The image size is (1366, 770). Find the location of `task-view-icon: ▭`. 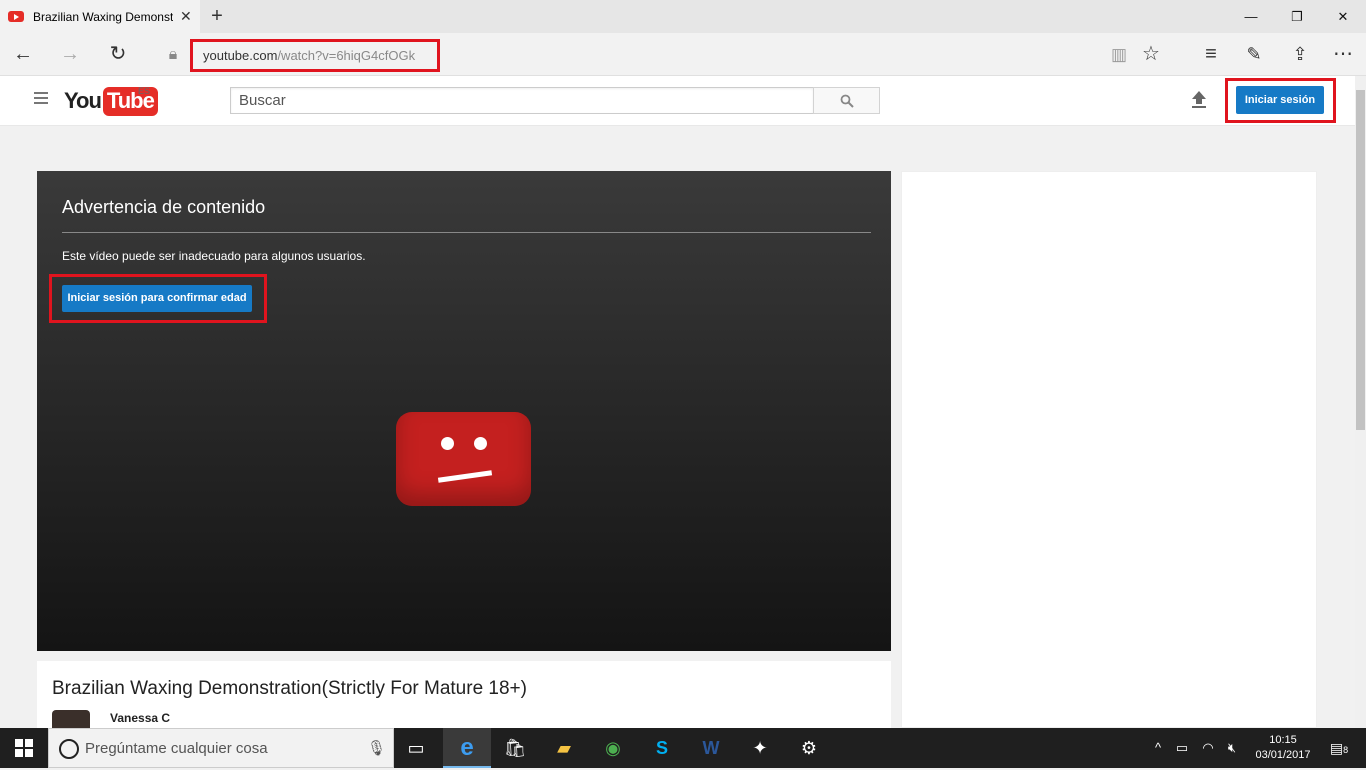

task-view-icon: ▭ is located at coordinates (416, 748).